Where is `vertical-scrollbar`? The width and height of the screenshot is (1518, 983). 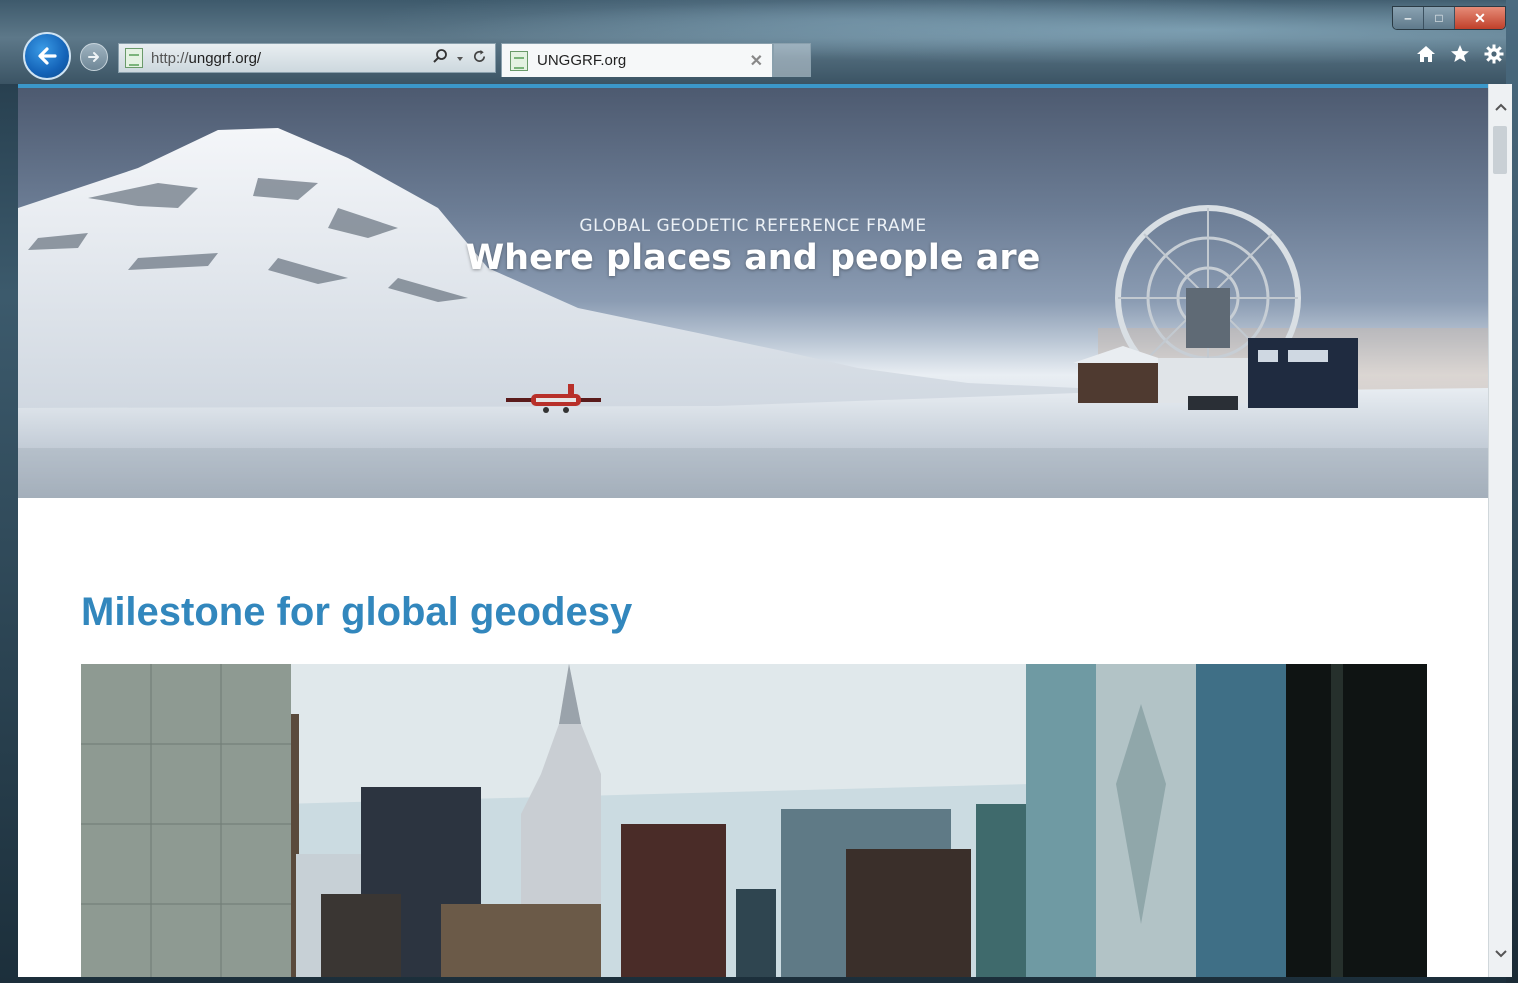
vertical-scrollbar is located at coordinates (1500, 530).